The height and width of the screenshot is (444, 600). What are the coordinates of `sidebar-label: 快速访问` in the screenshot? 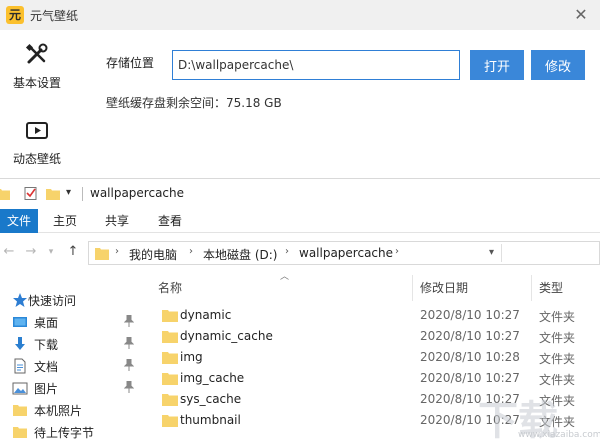 It's located at (52, 301).